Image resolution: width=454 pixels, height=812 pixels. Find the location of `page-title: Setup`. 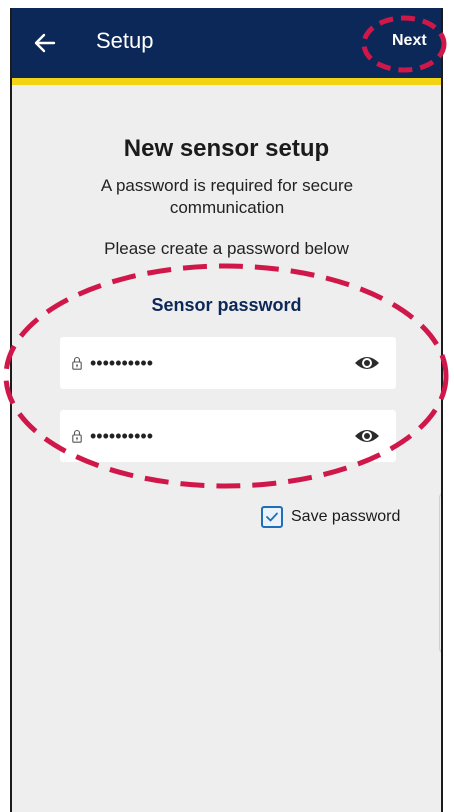

page-title: Setup is located at coordinates (125, 40).